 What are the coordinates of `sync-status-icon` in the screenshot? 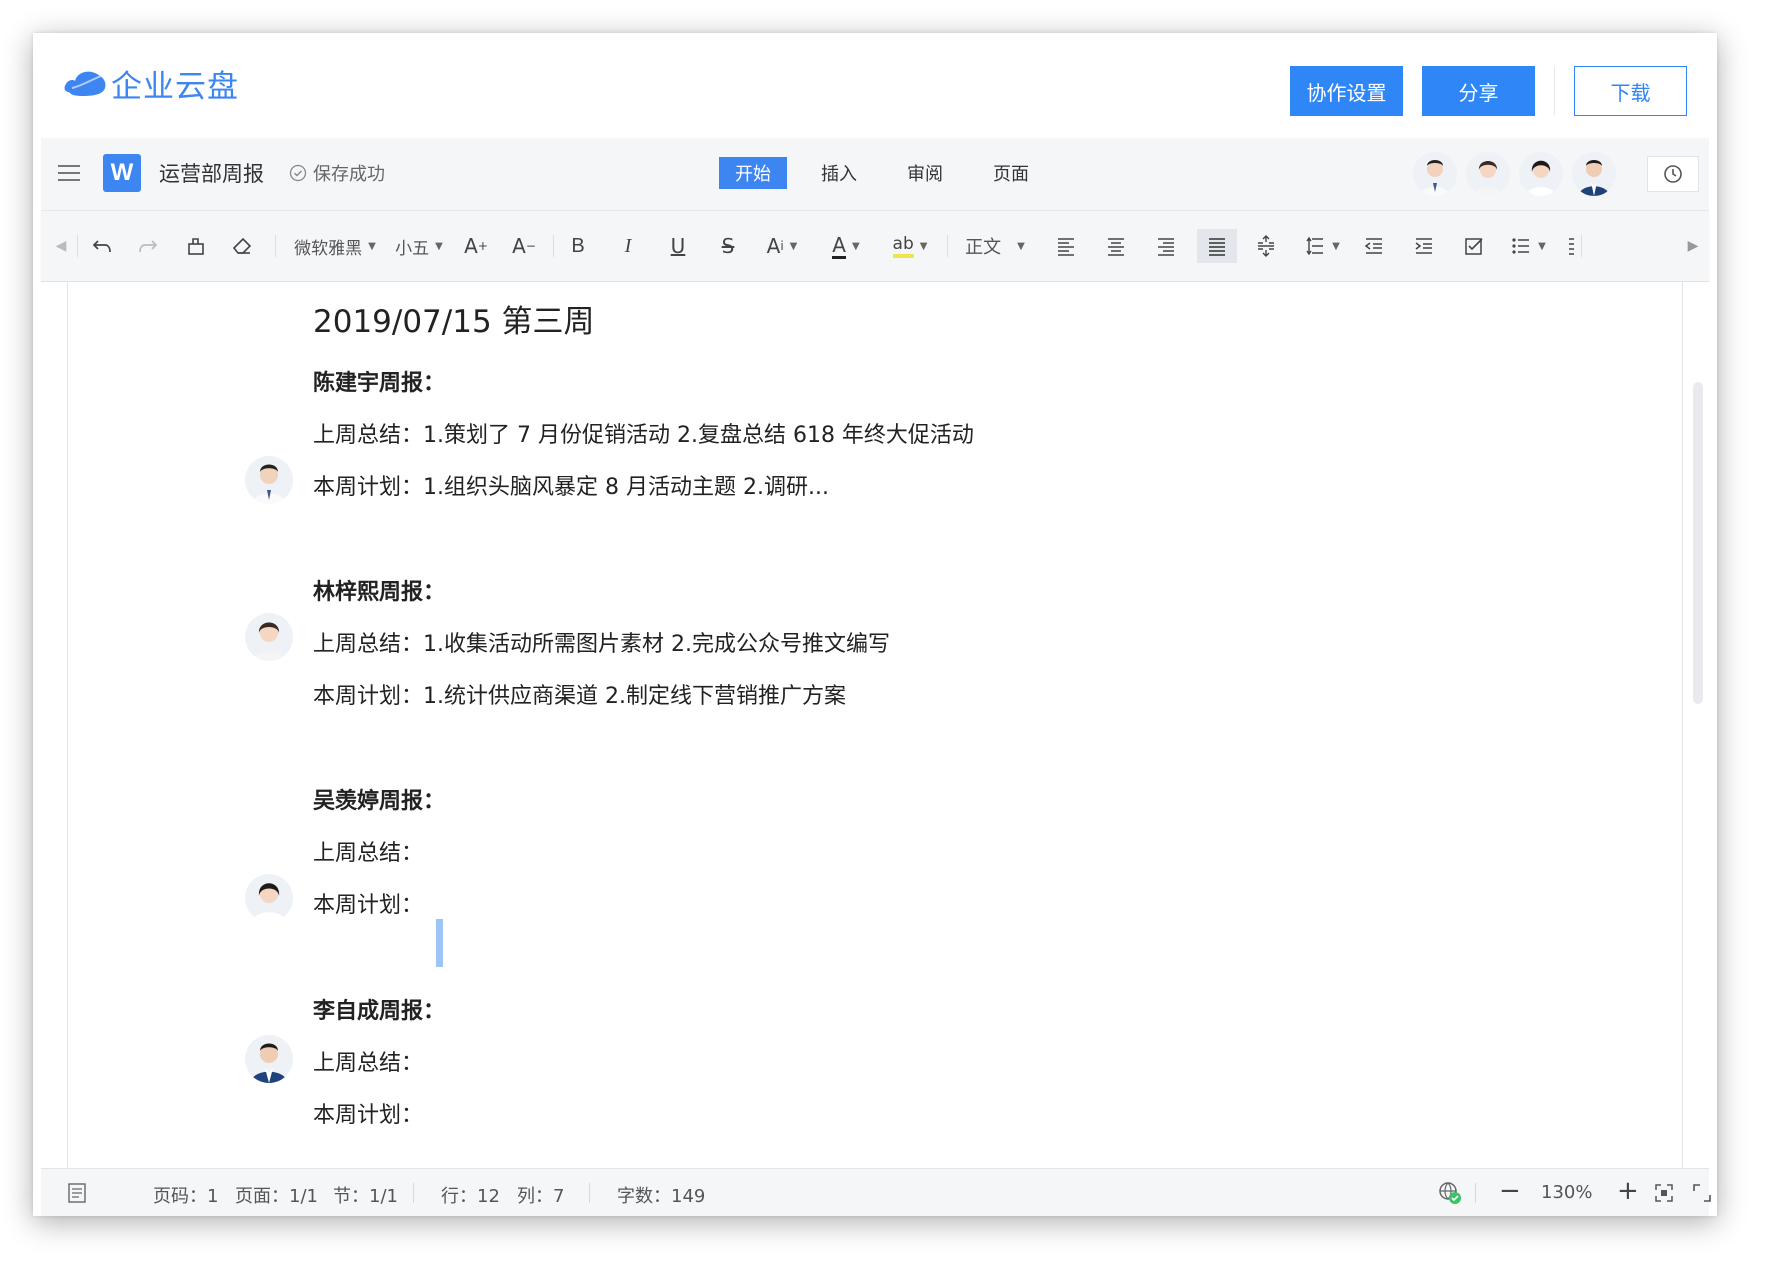 It's located at (1450, 1193).